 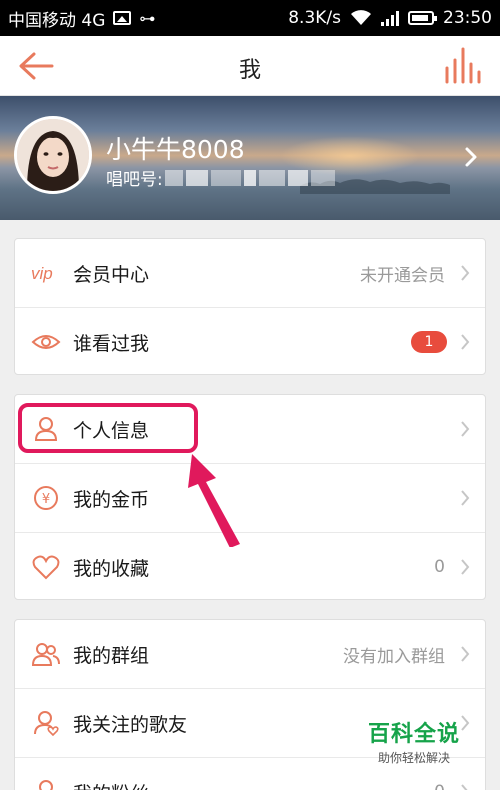 I want to click on id-mosaic, so click(x=249, y=177).